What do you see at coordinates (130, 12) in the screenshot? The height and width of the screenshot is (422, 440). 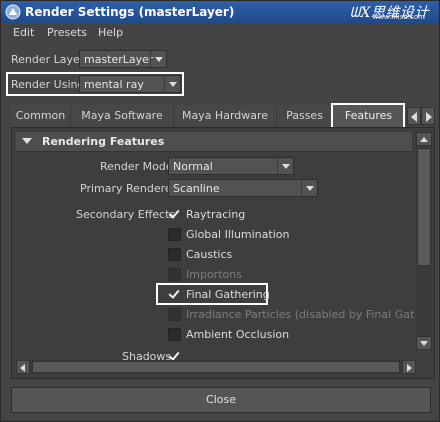 I see `window-title: Render Settings (masterLayer)` at bounding box center [130, 12].